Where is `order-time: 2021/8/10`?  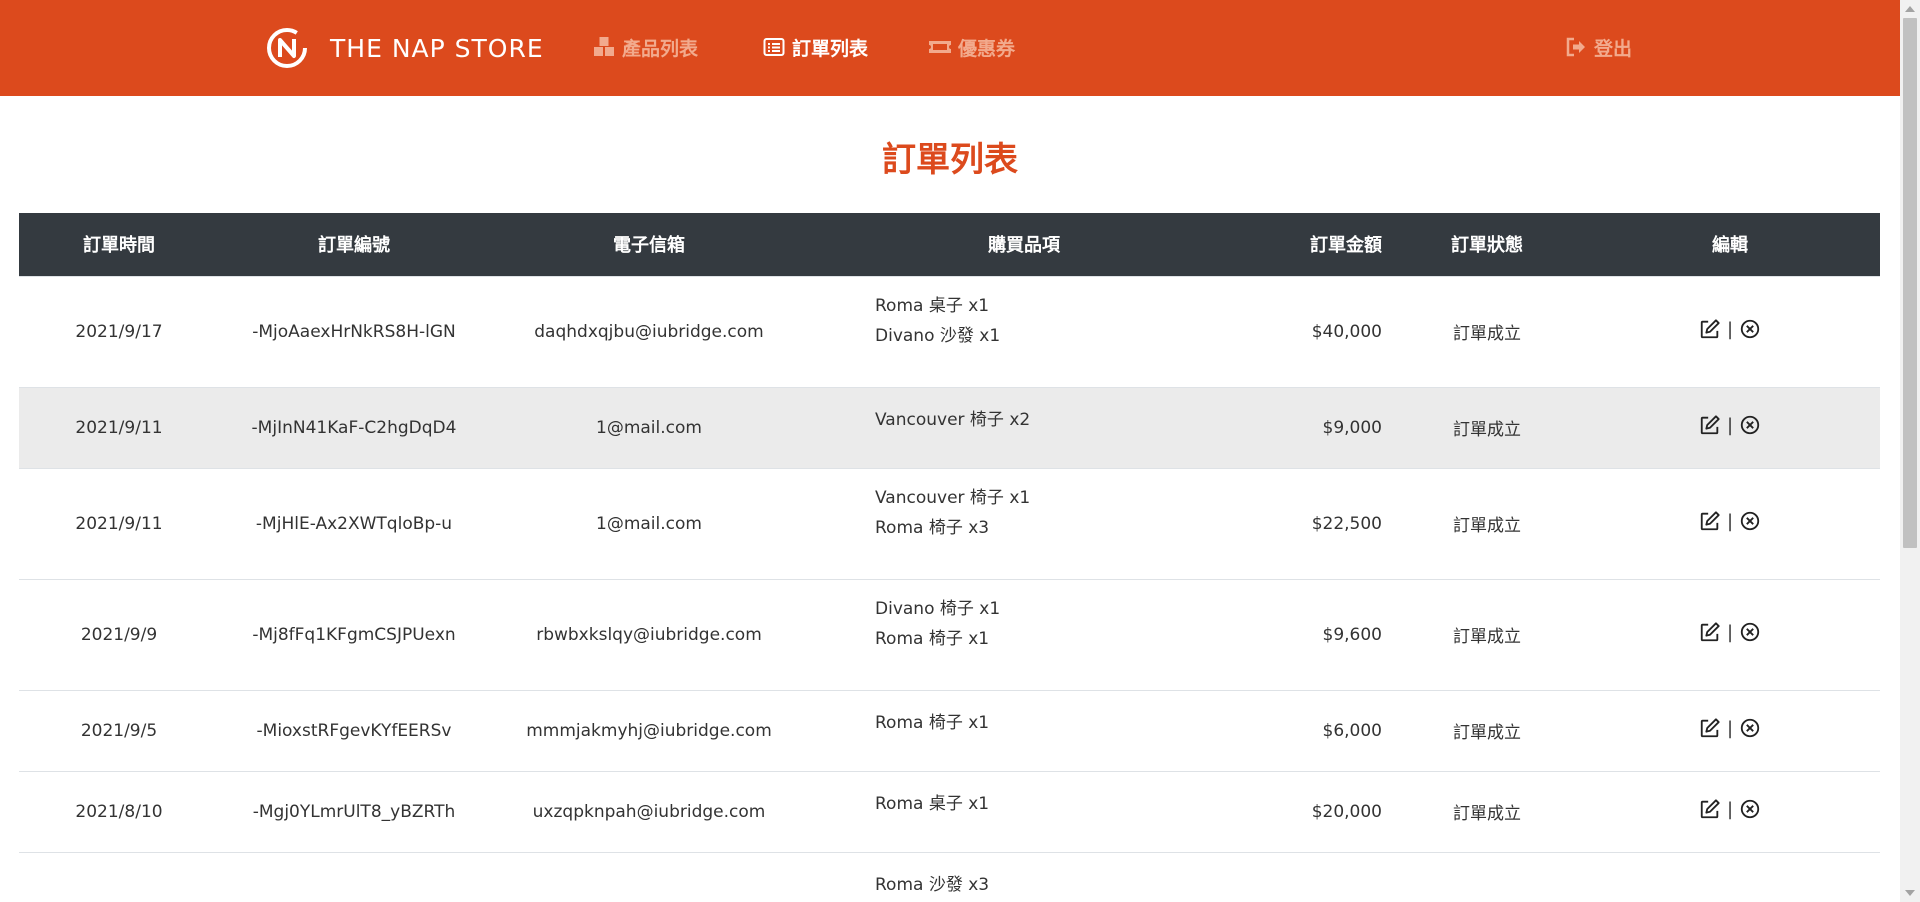 order-time: 2021/8/10 is located at coordinates (119, 811).